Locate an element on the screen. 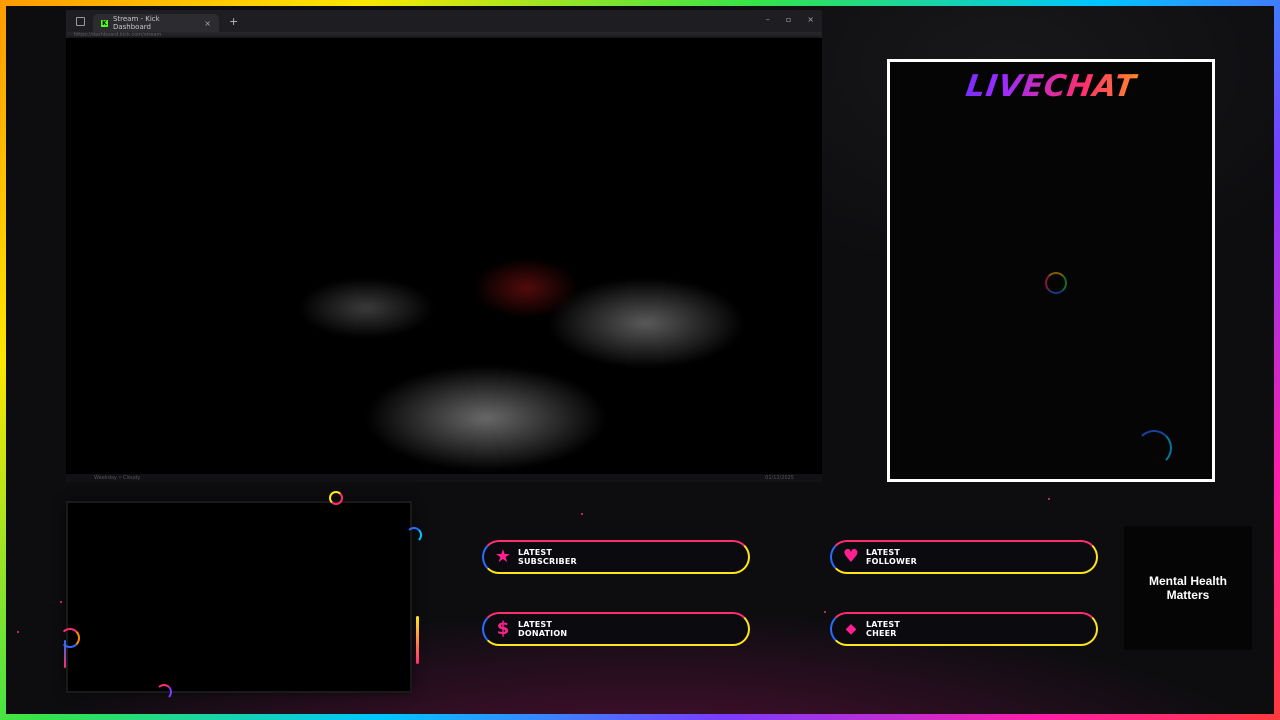 This screenshot has width=1280, height=720. browser-tab: K Stream - Kick Dashboard × is located at coordinates (156, 23).